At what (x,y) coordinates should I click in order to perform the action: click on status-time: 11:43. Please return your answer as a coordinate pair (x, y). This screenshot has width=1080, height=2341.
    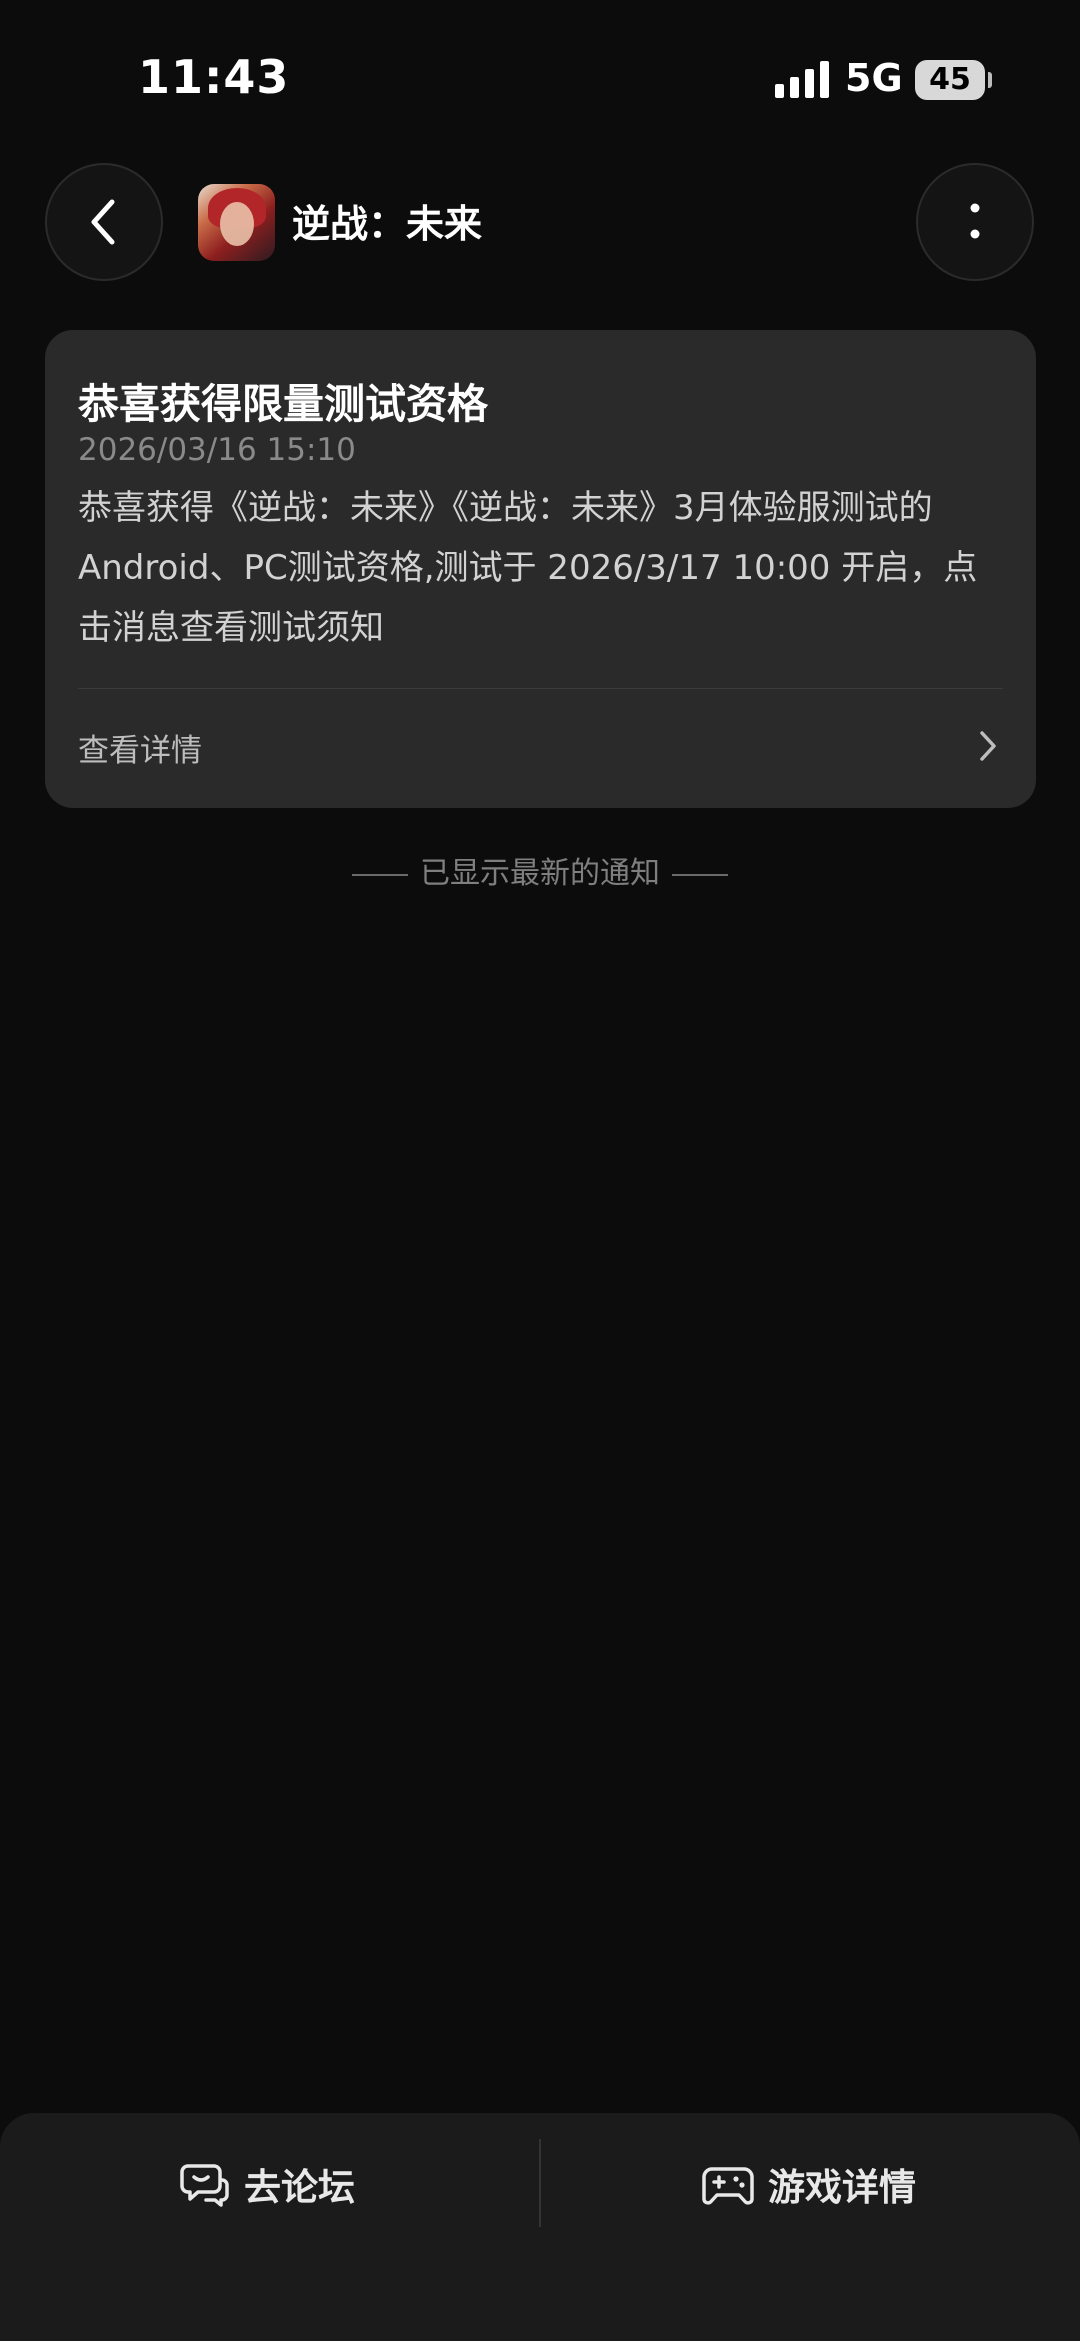
    Looking at the image, I should click on (214, 77).